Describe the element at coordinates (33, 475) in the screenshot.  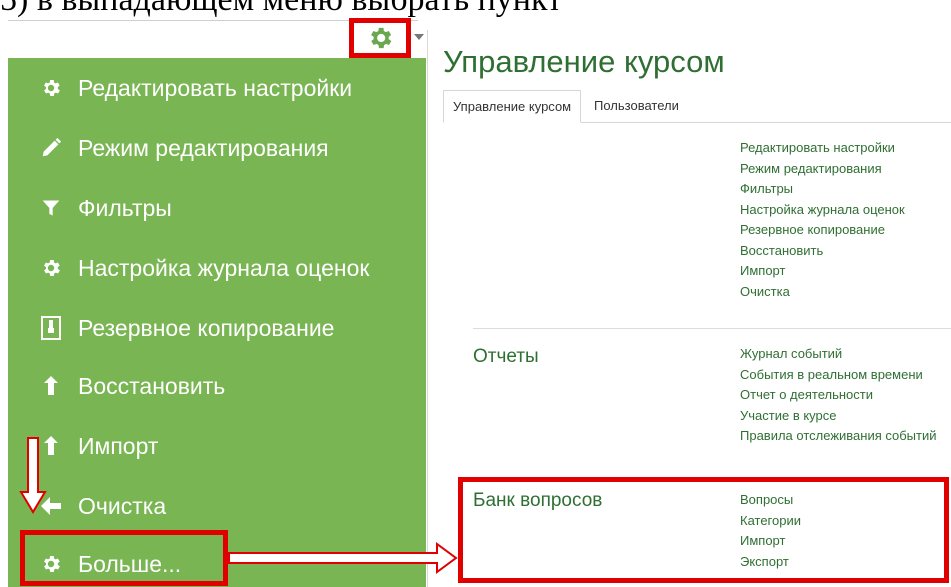
I see `down-arrow-icon` at that location.